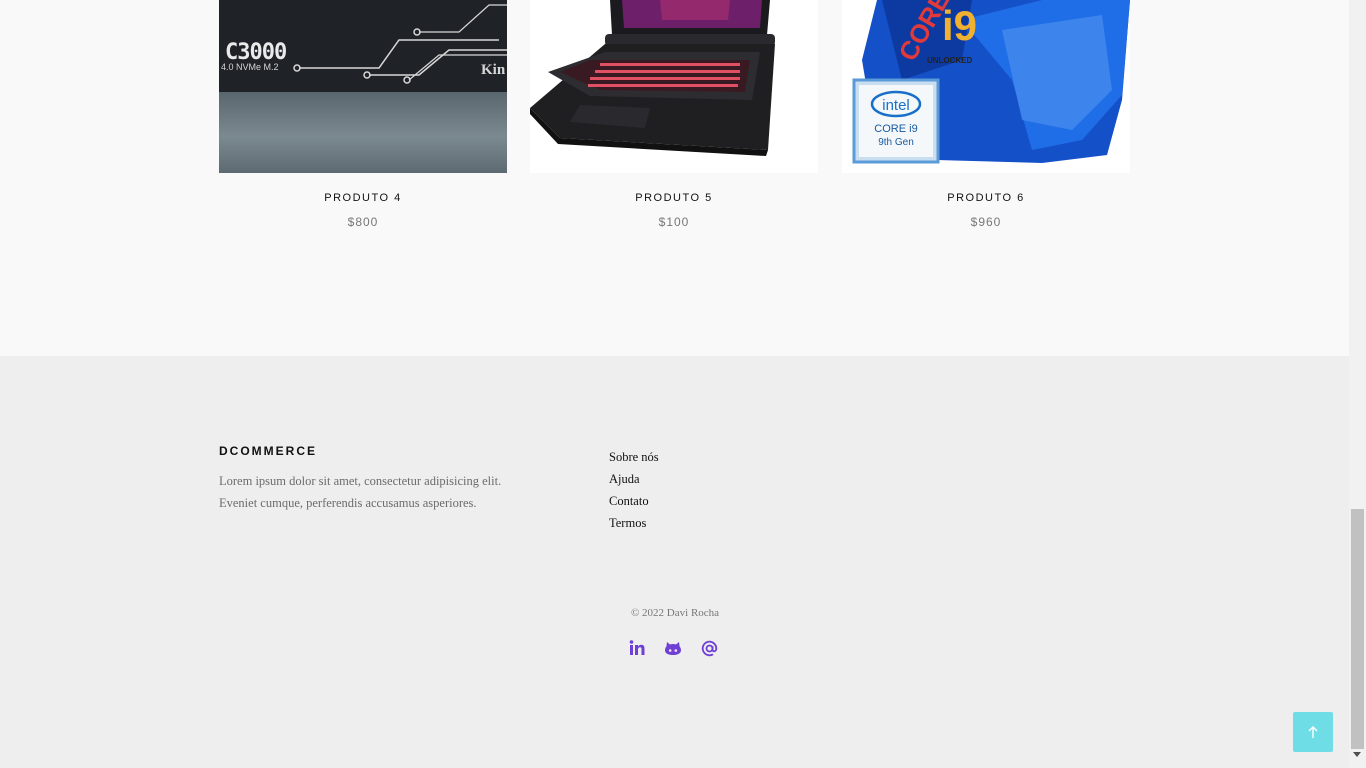 The image size is (1366, 768). Describe the element at coordinates (634, 479) in the screenshot. I see `footer-link-ajuda: Ajuda` at that location.